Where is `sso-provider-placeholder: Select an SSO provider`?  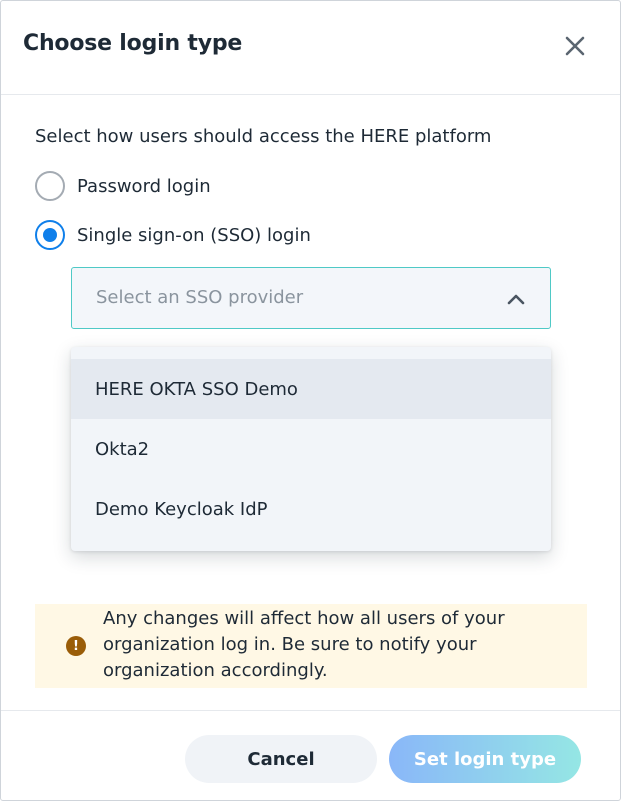
sso-provider-placeholder: Select an SSO provider is located at coordinates (200, 297).